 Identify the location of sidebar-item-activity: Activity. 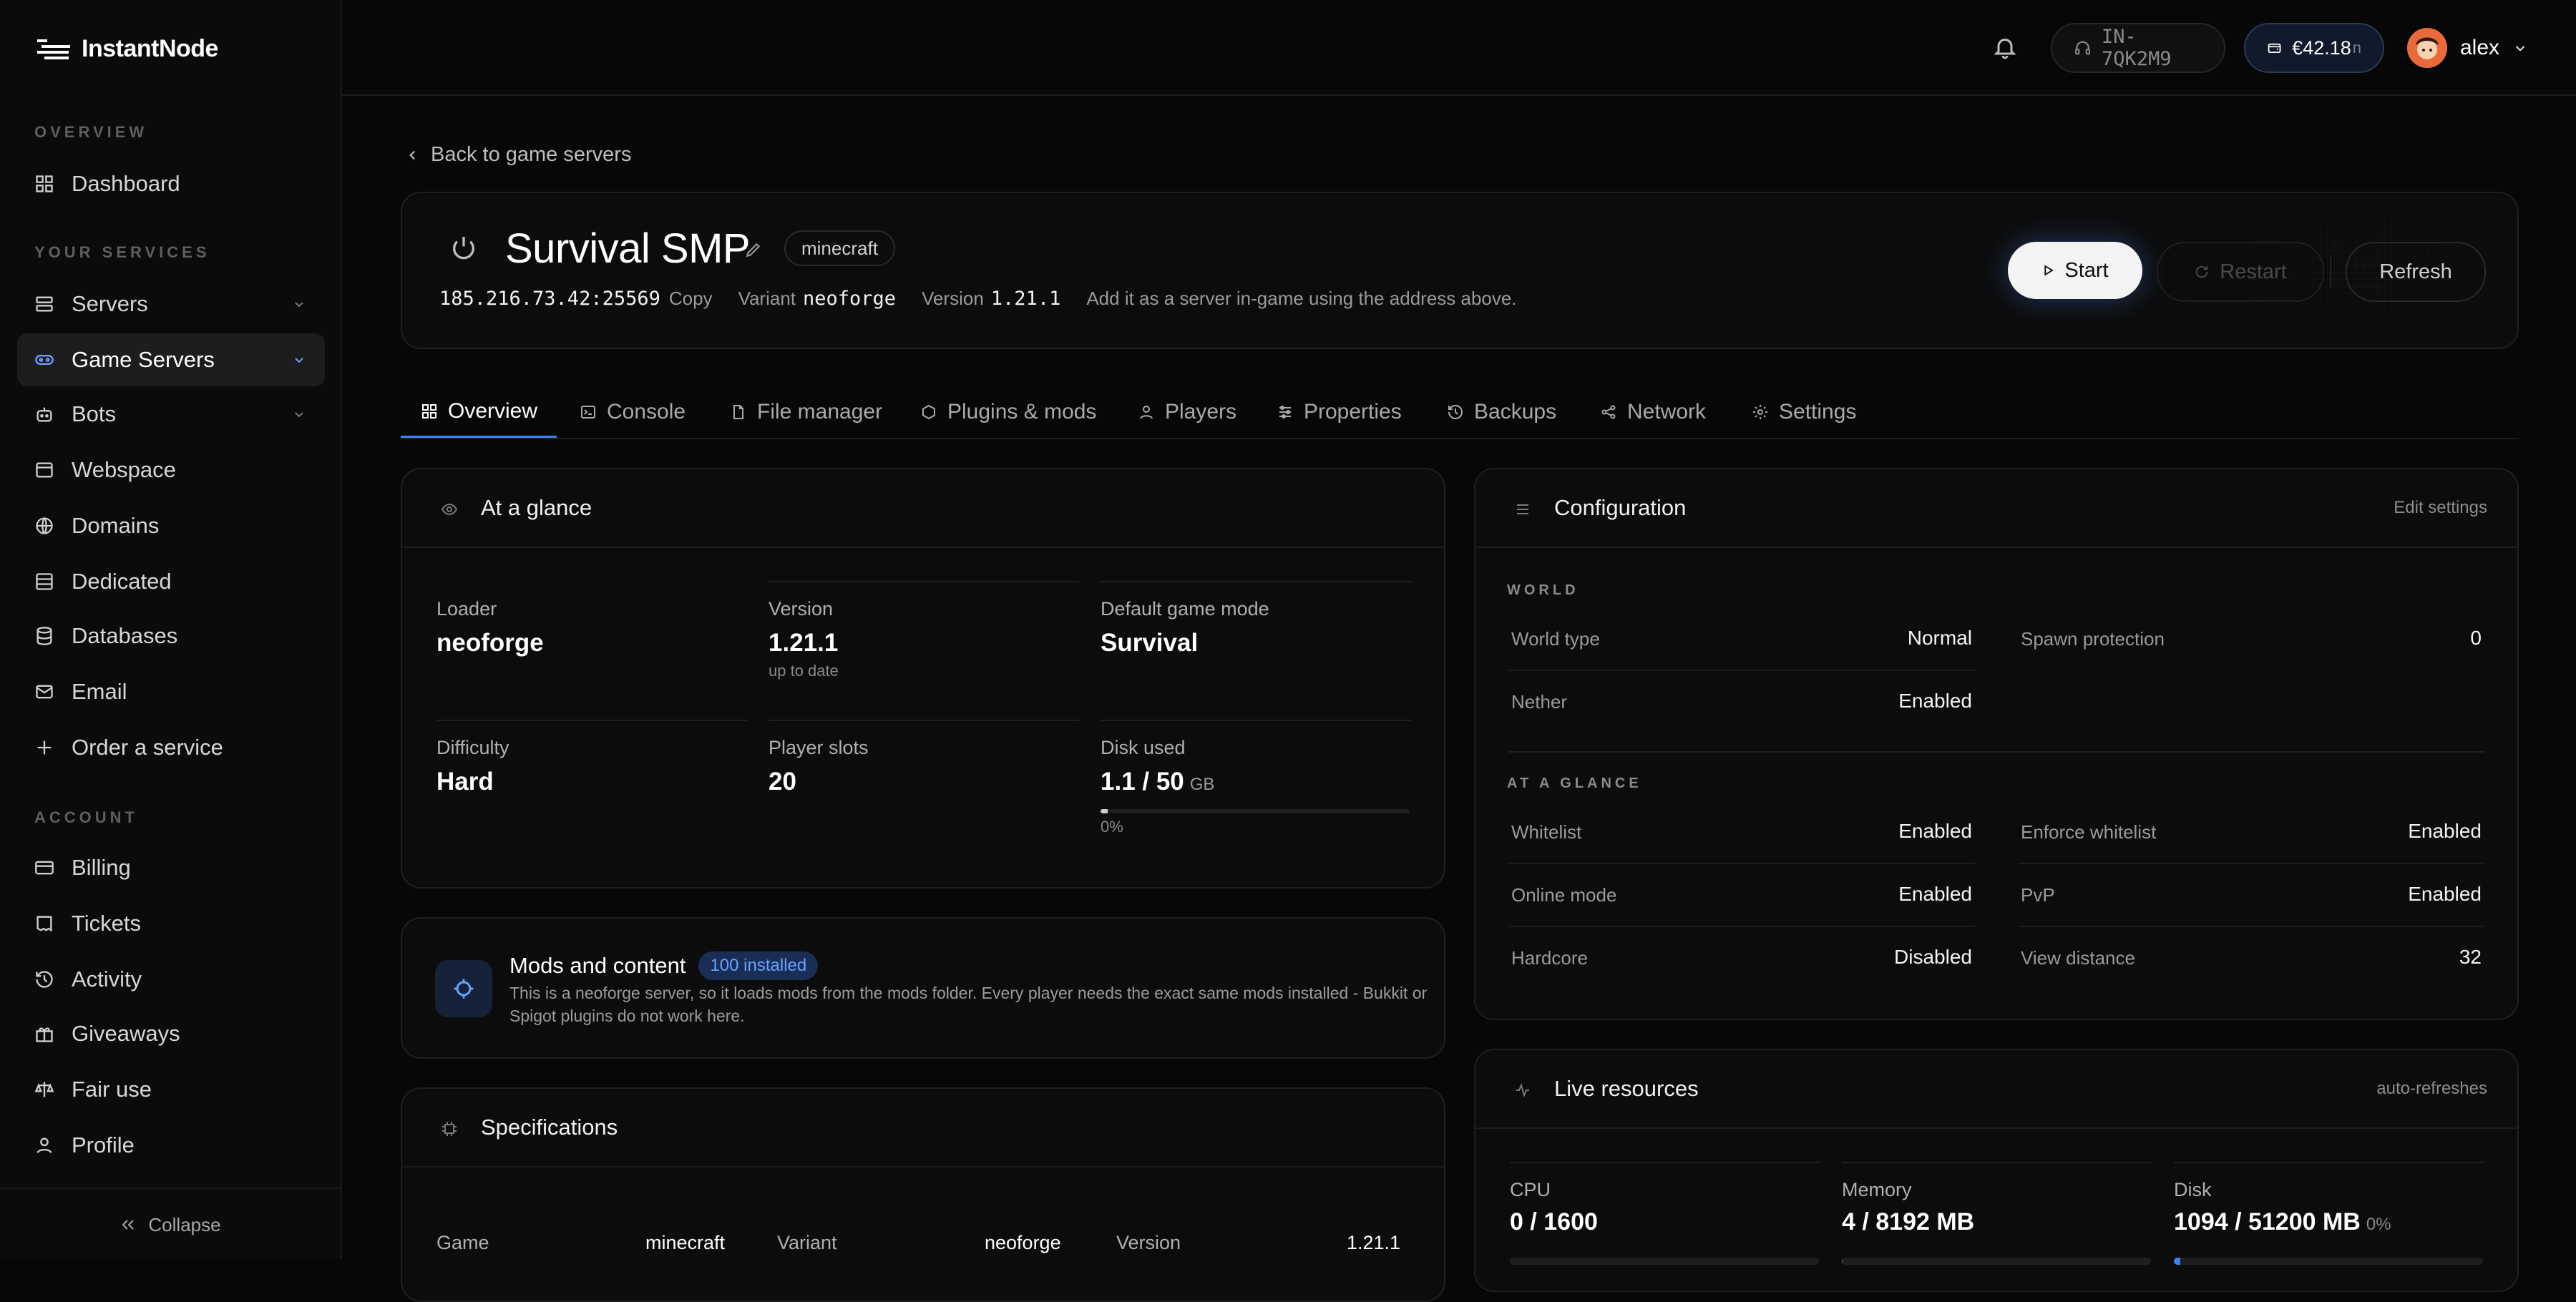
(171, 979).